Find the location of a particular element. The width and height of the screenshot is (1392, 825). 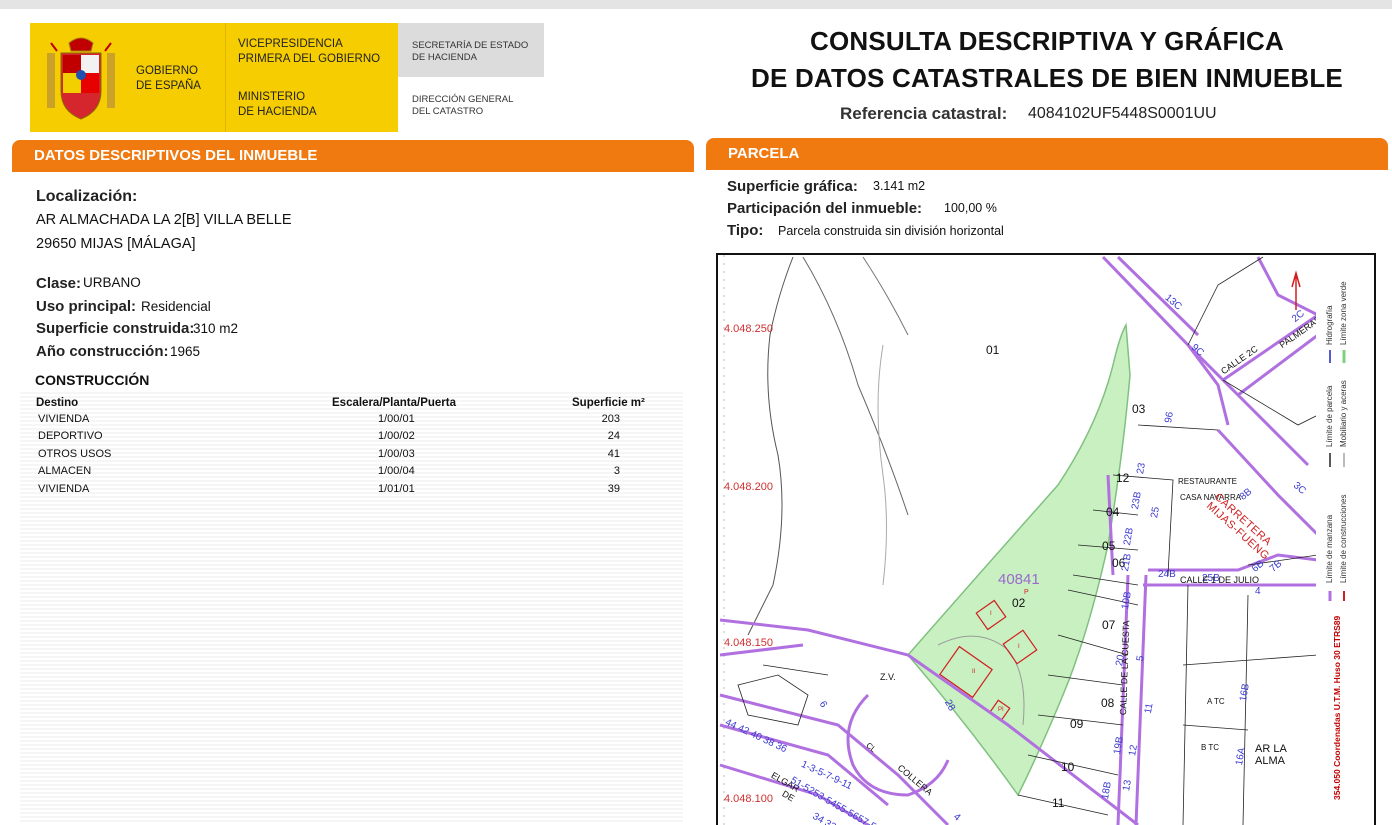

table-row: DEPORTIVO 1/00/02 24 is located at coordinates (351, 436).